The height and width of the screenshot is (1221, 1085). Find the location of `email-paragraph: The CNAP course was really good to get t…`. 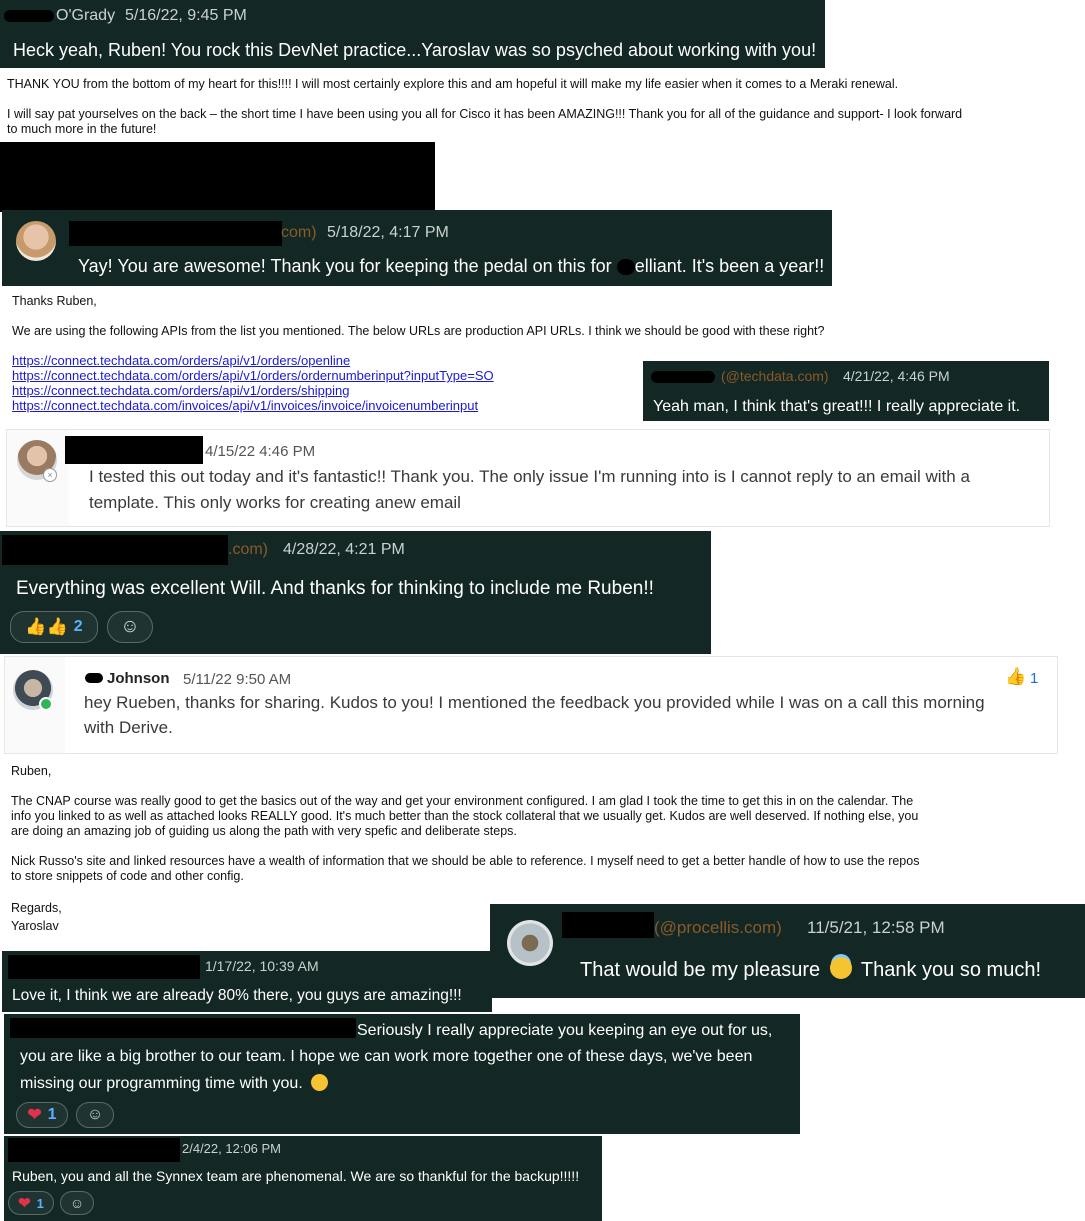

email-paragraph: The CNAP course was really good to get t… is located at coordinates (464, 816).